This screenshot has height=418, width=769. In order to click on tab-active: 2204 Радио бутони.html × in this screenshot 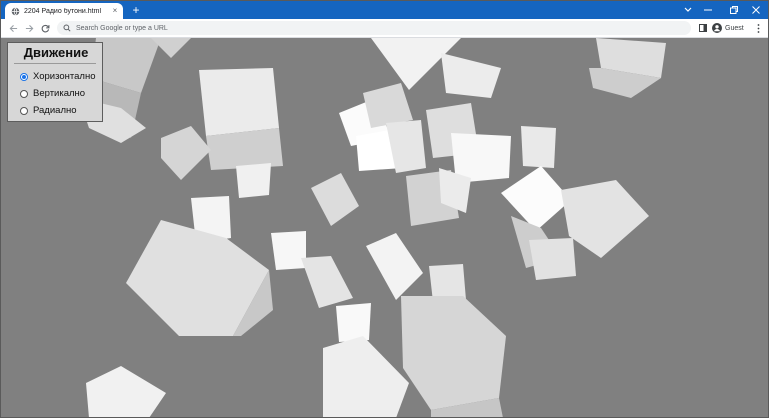, I will do `click(64, 11)`.